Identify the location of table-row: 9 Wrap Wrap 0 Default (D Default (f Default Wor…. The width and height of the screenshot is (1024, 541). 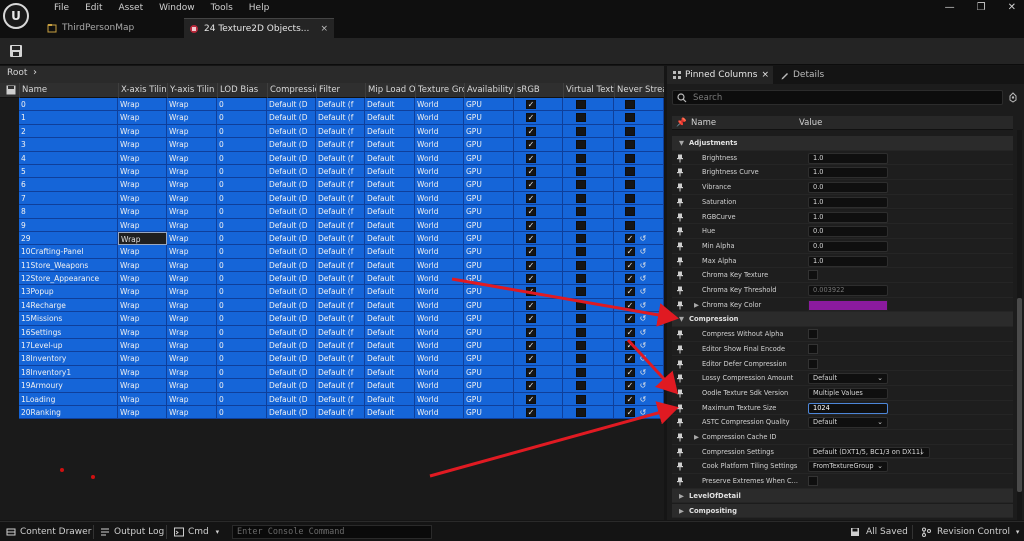
(332, 225).